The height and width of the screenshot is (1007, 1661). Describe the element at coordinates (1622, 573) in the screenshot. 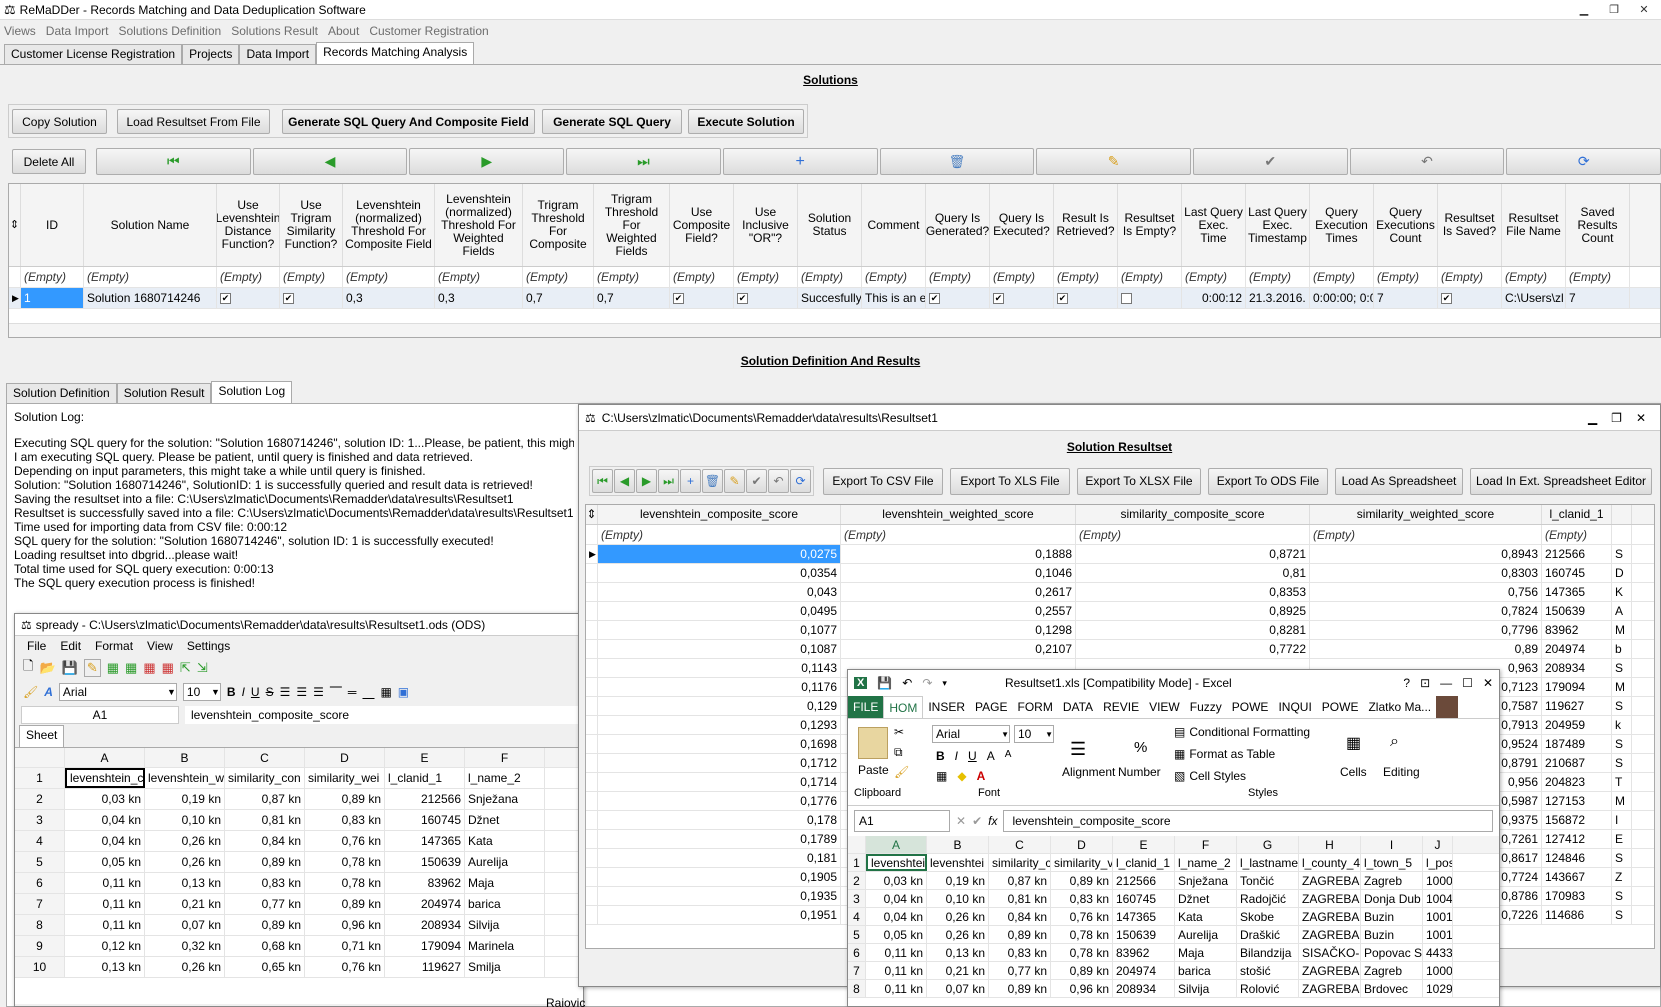

I see `cell: D` at that location.